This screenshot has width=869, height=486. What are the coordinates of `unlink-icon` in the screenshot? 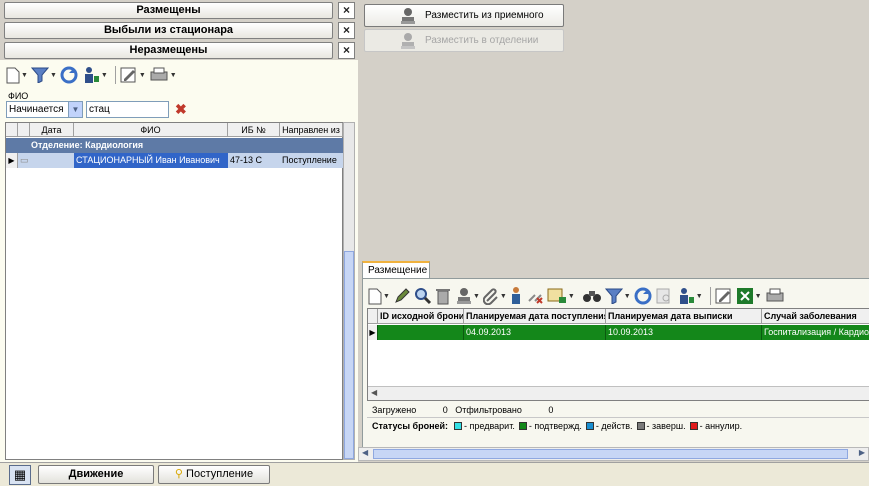 It's located at (535, 296).